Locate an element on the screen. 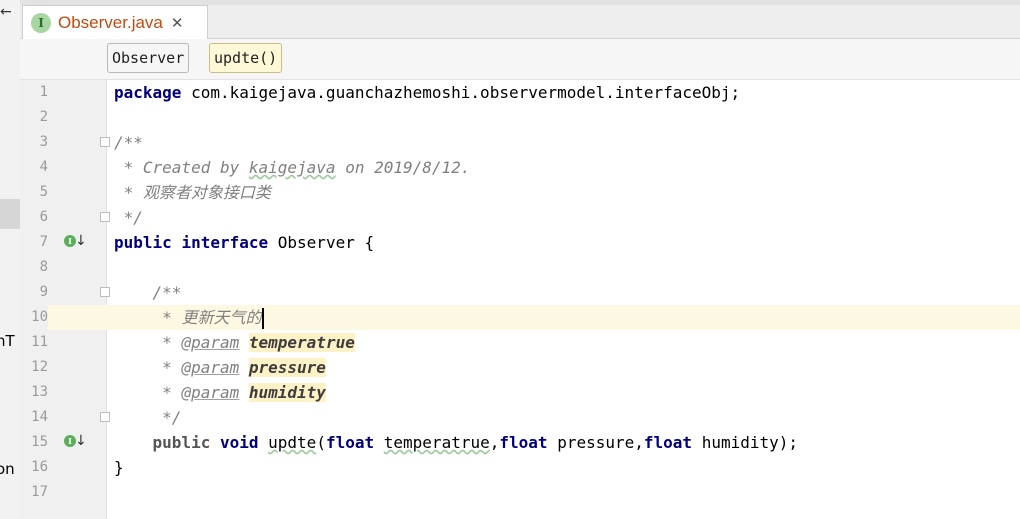 Image resolution: width=1020 pixels, height=519 pixels. panel-selection is located at coordinates (10, 214).